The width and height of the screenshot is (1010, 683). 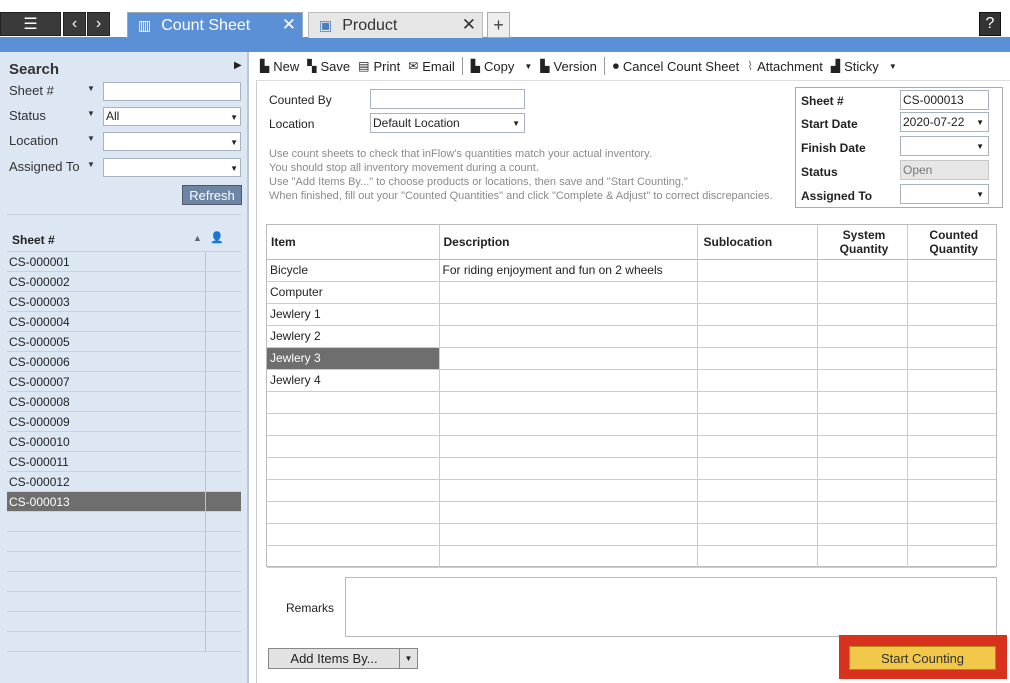 What do you see at coordinates (785, 66) in the screenshot?
I see `attachment-button: ⌇ Attachment` at bounding box center [785, 66].